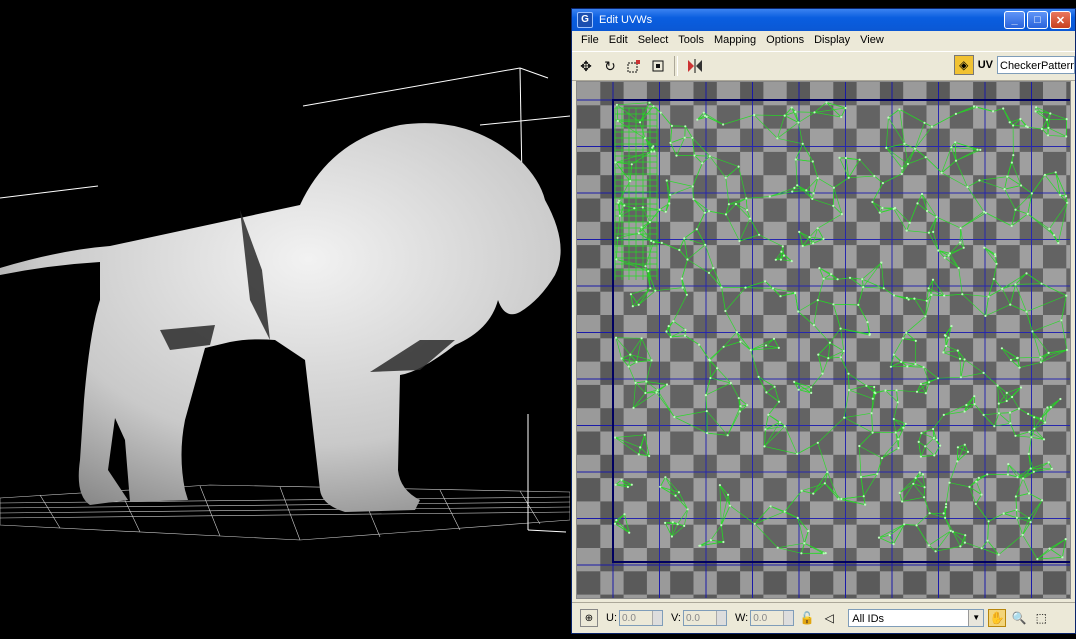 The image size is (1076, 639). I want to click on menu-select: Select, so click(653, 40).